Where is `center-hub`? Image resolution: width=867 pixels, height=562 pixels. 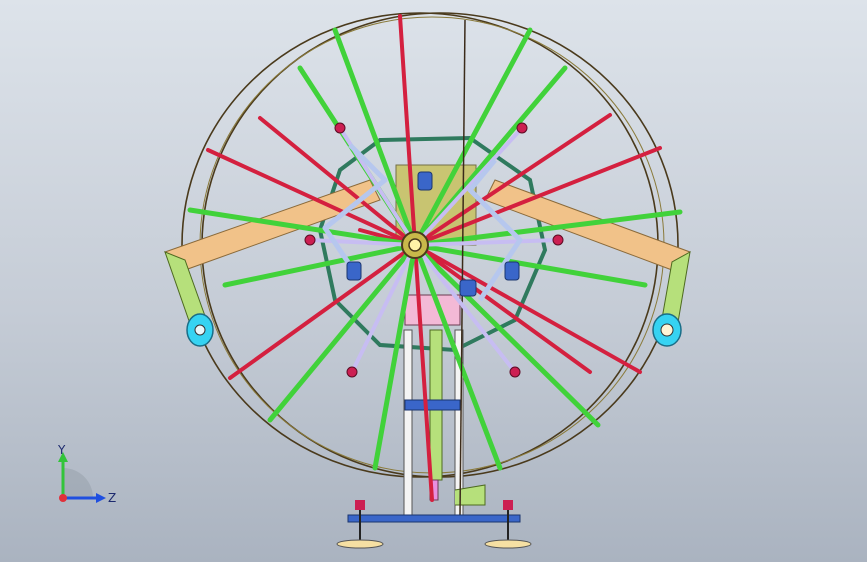 center-hub is located at coordinates (415, 245).